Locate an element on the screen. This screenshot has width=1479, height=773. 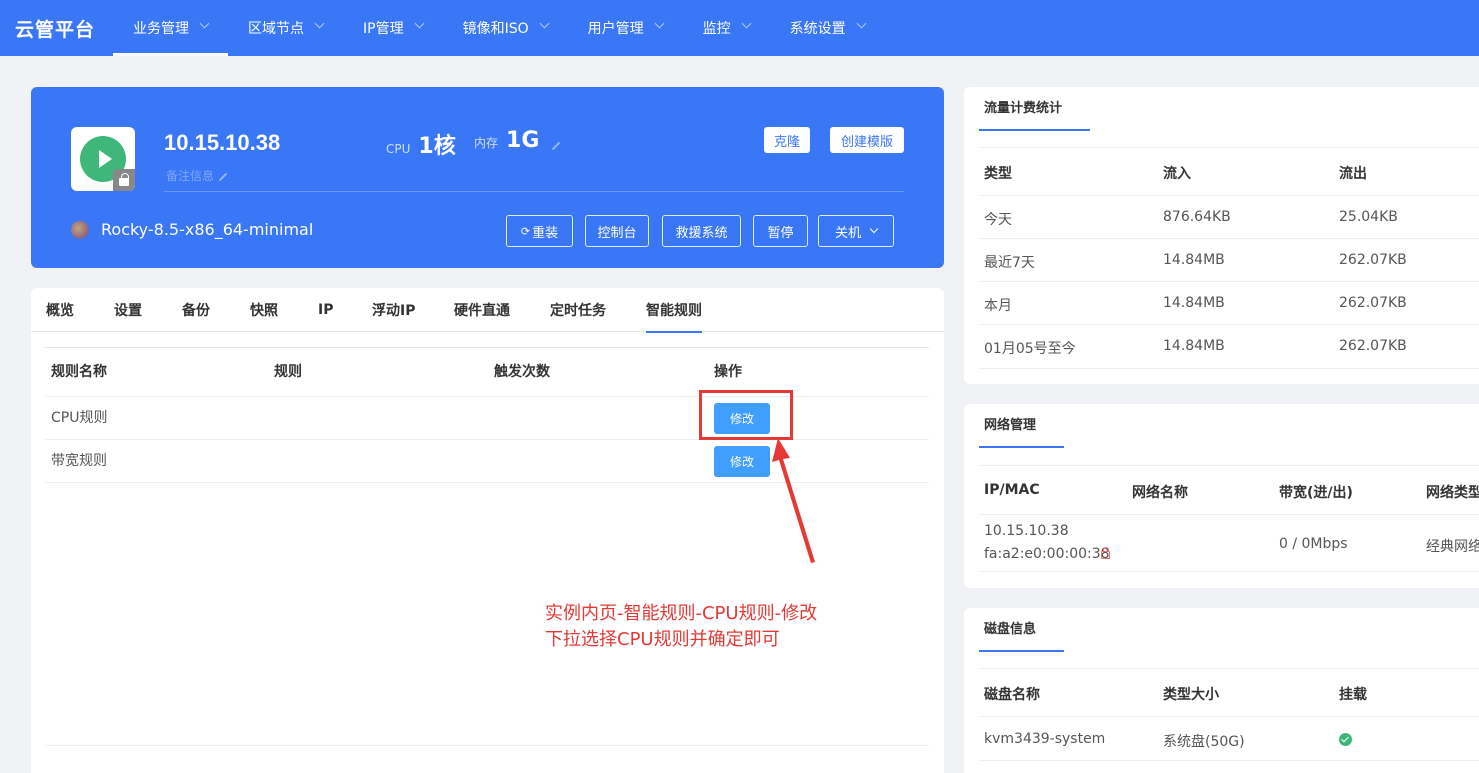
traffic-type: 本月 is located at coordinates (998, 306).